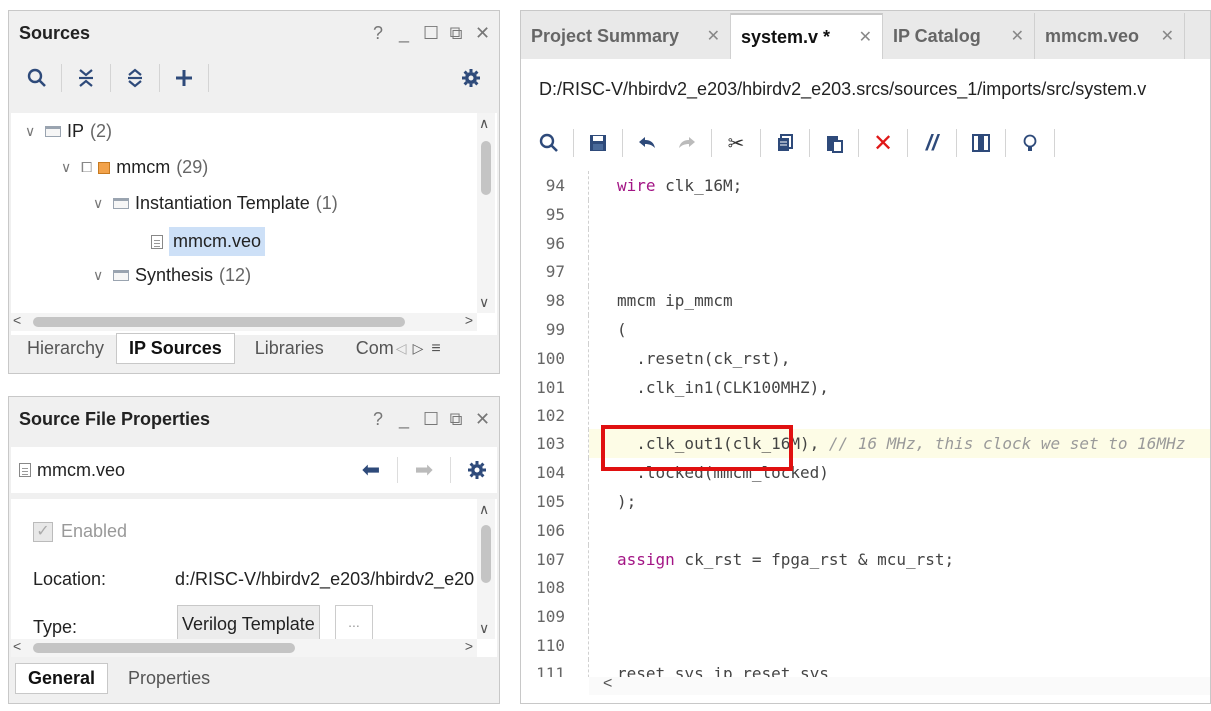 This screenshot has width=1211, height=711. I want to click on code-text: reset_sys ip_reset_sys, so click(723, 670).